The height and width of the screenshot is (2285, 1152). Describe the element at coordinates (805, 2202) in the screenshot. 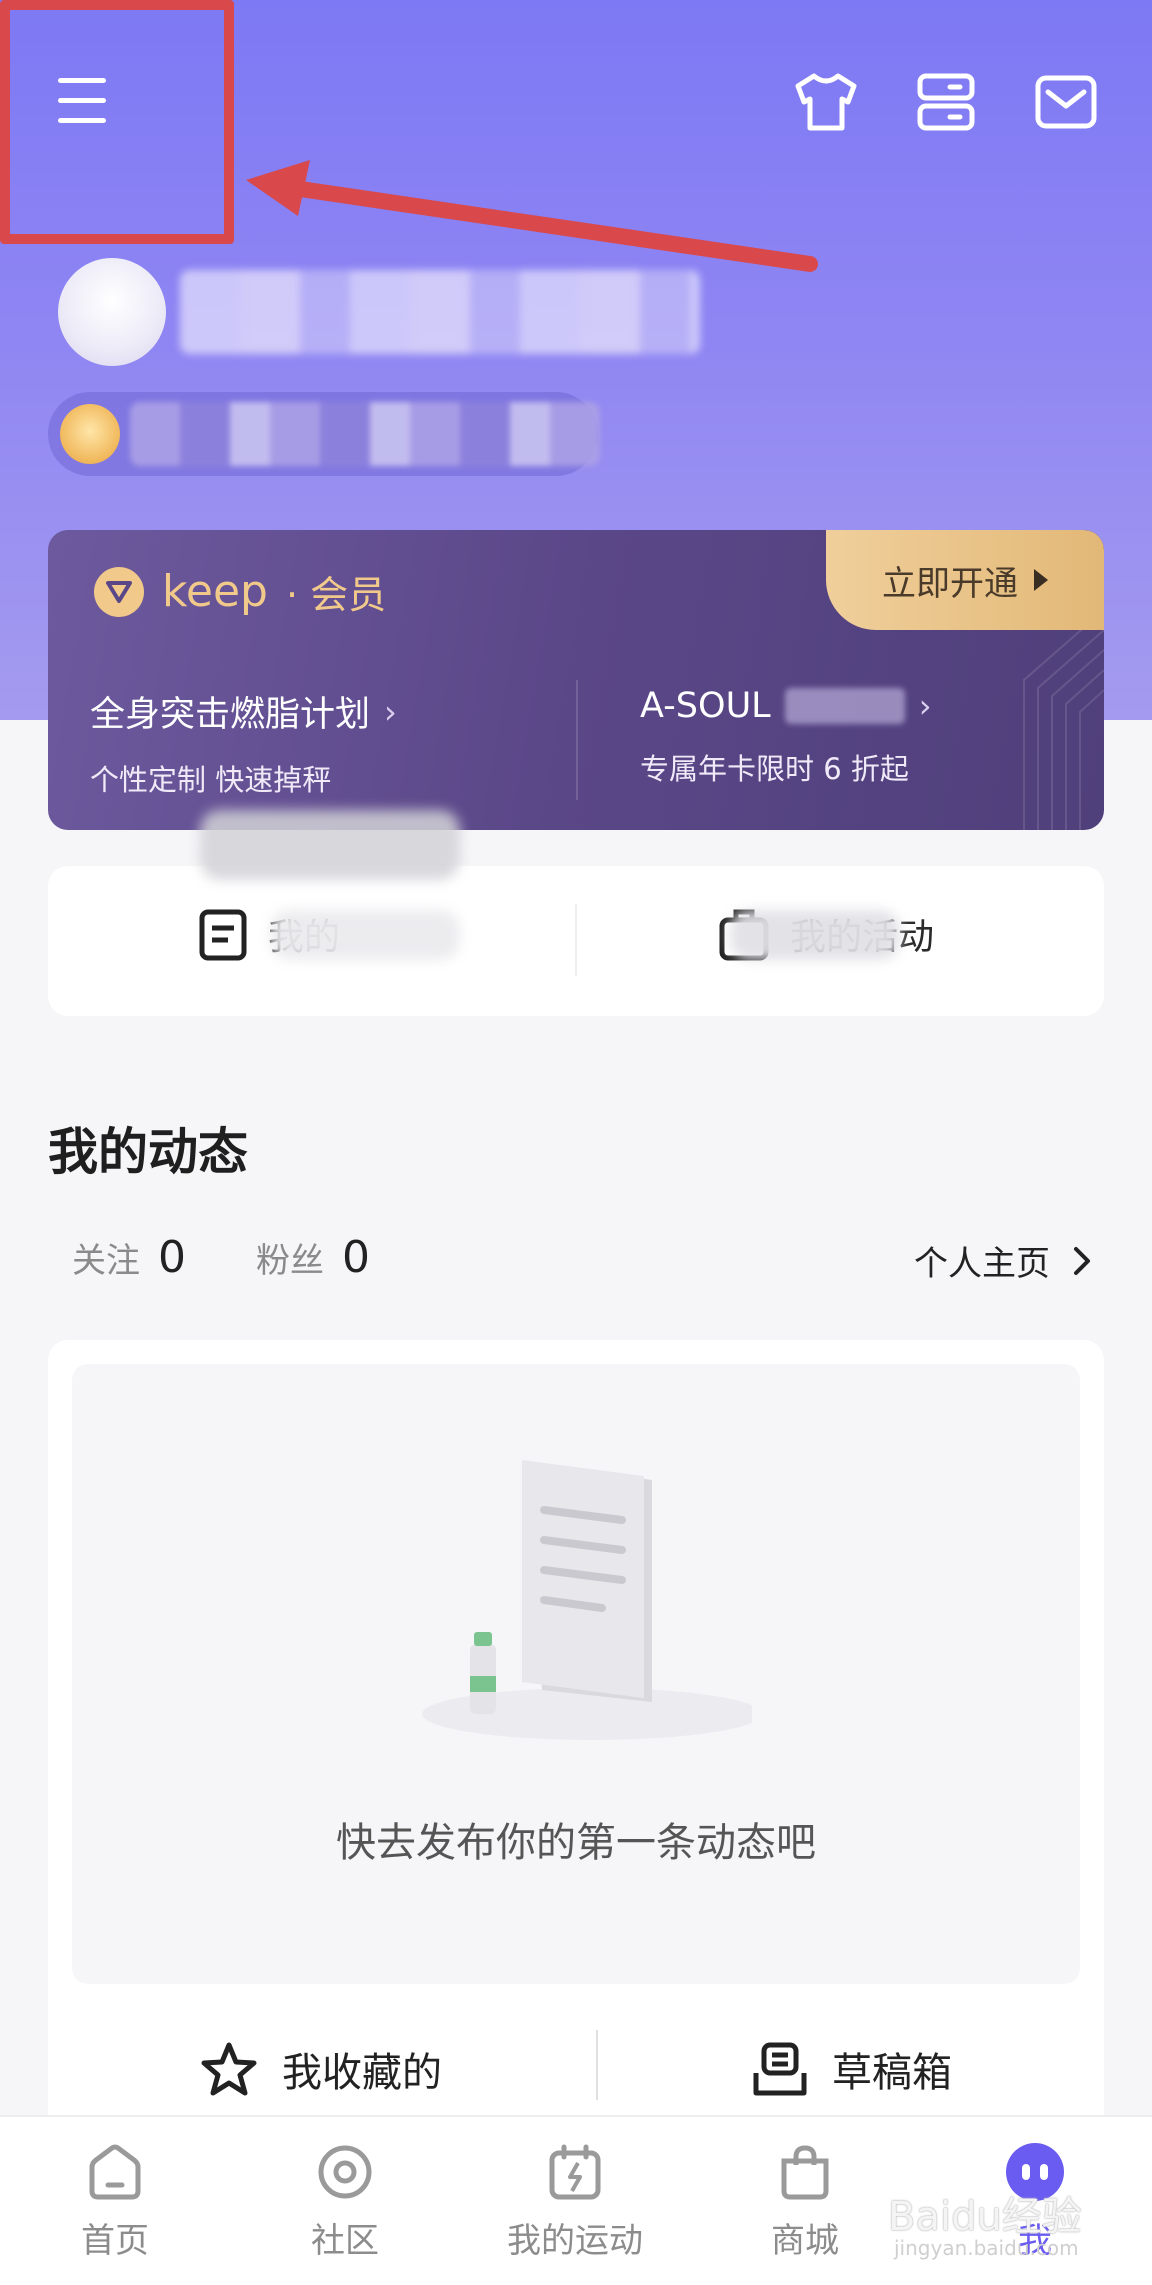

I see `nav-item-mall: 商城` at that location.